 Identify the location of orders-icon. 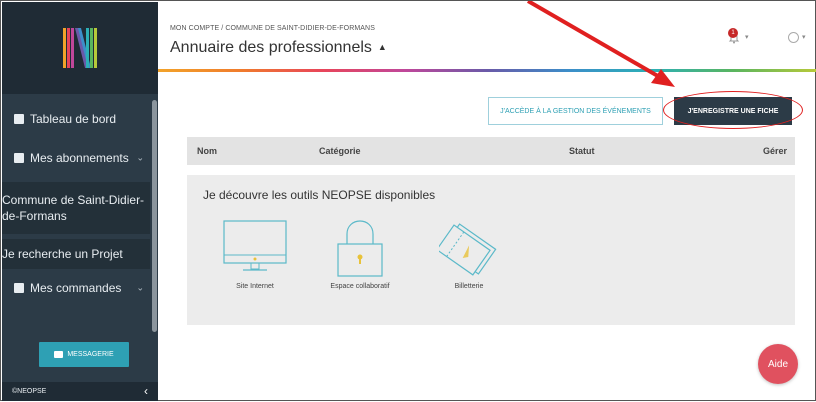
(19, 288).